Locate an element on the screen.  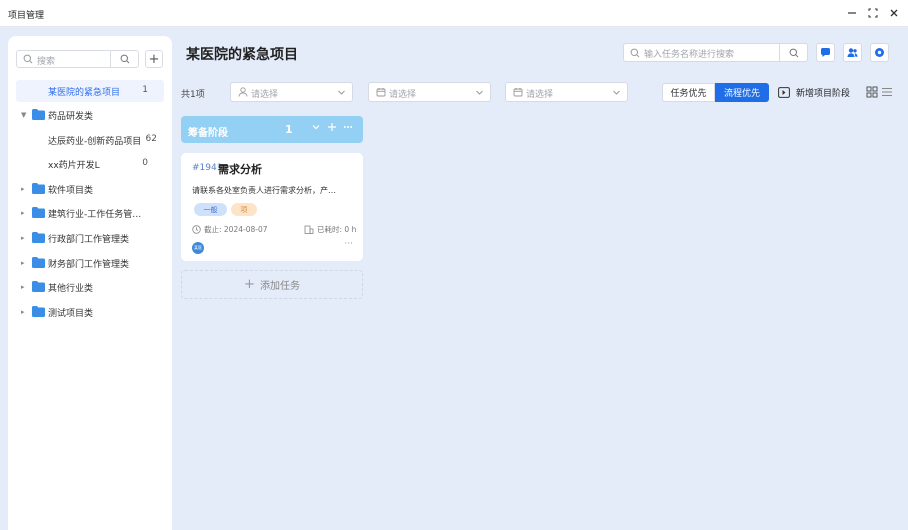
add-project-button: + is located at coordinates (154, 59).